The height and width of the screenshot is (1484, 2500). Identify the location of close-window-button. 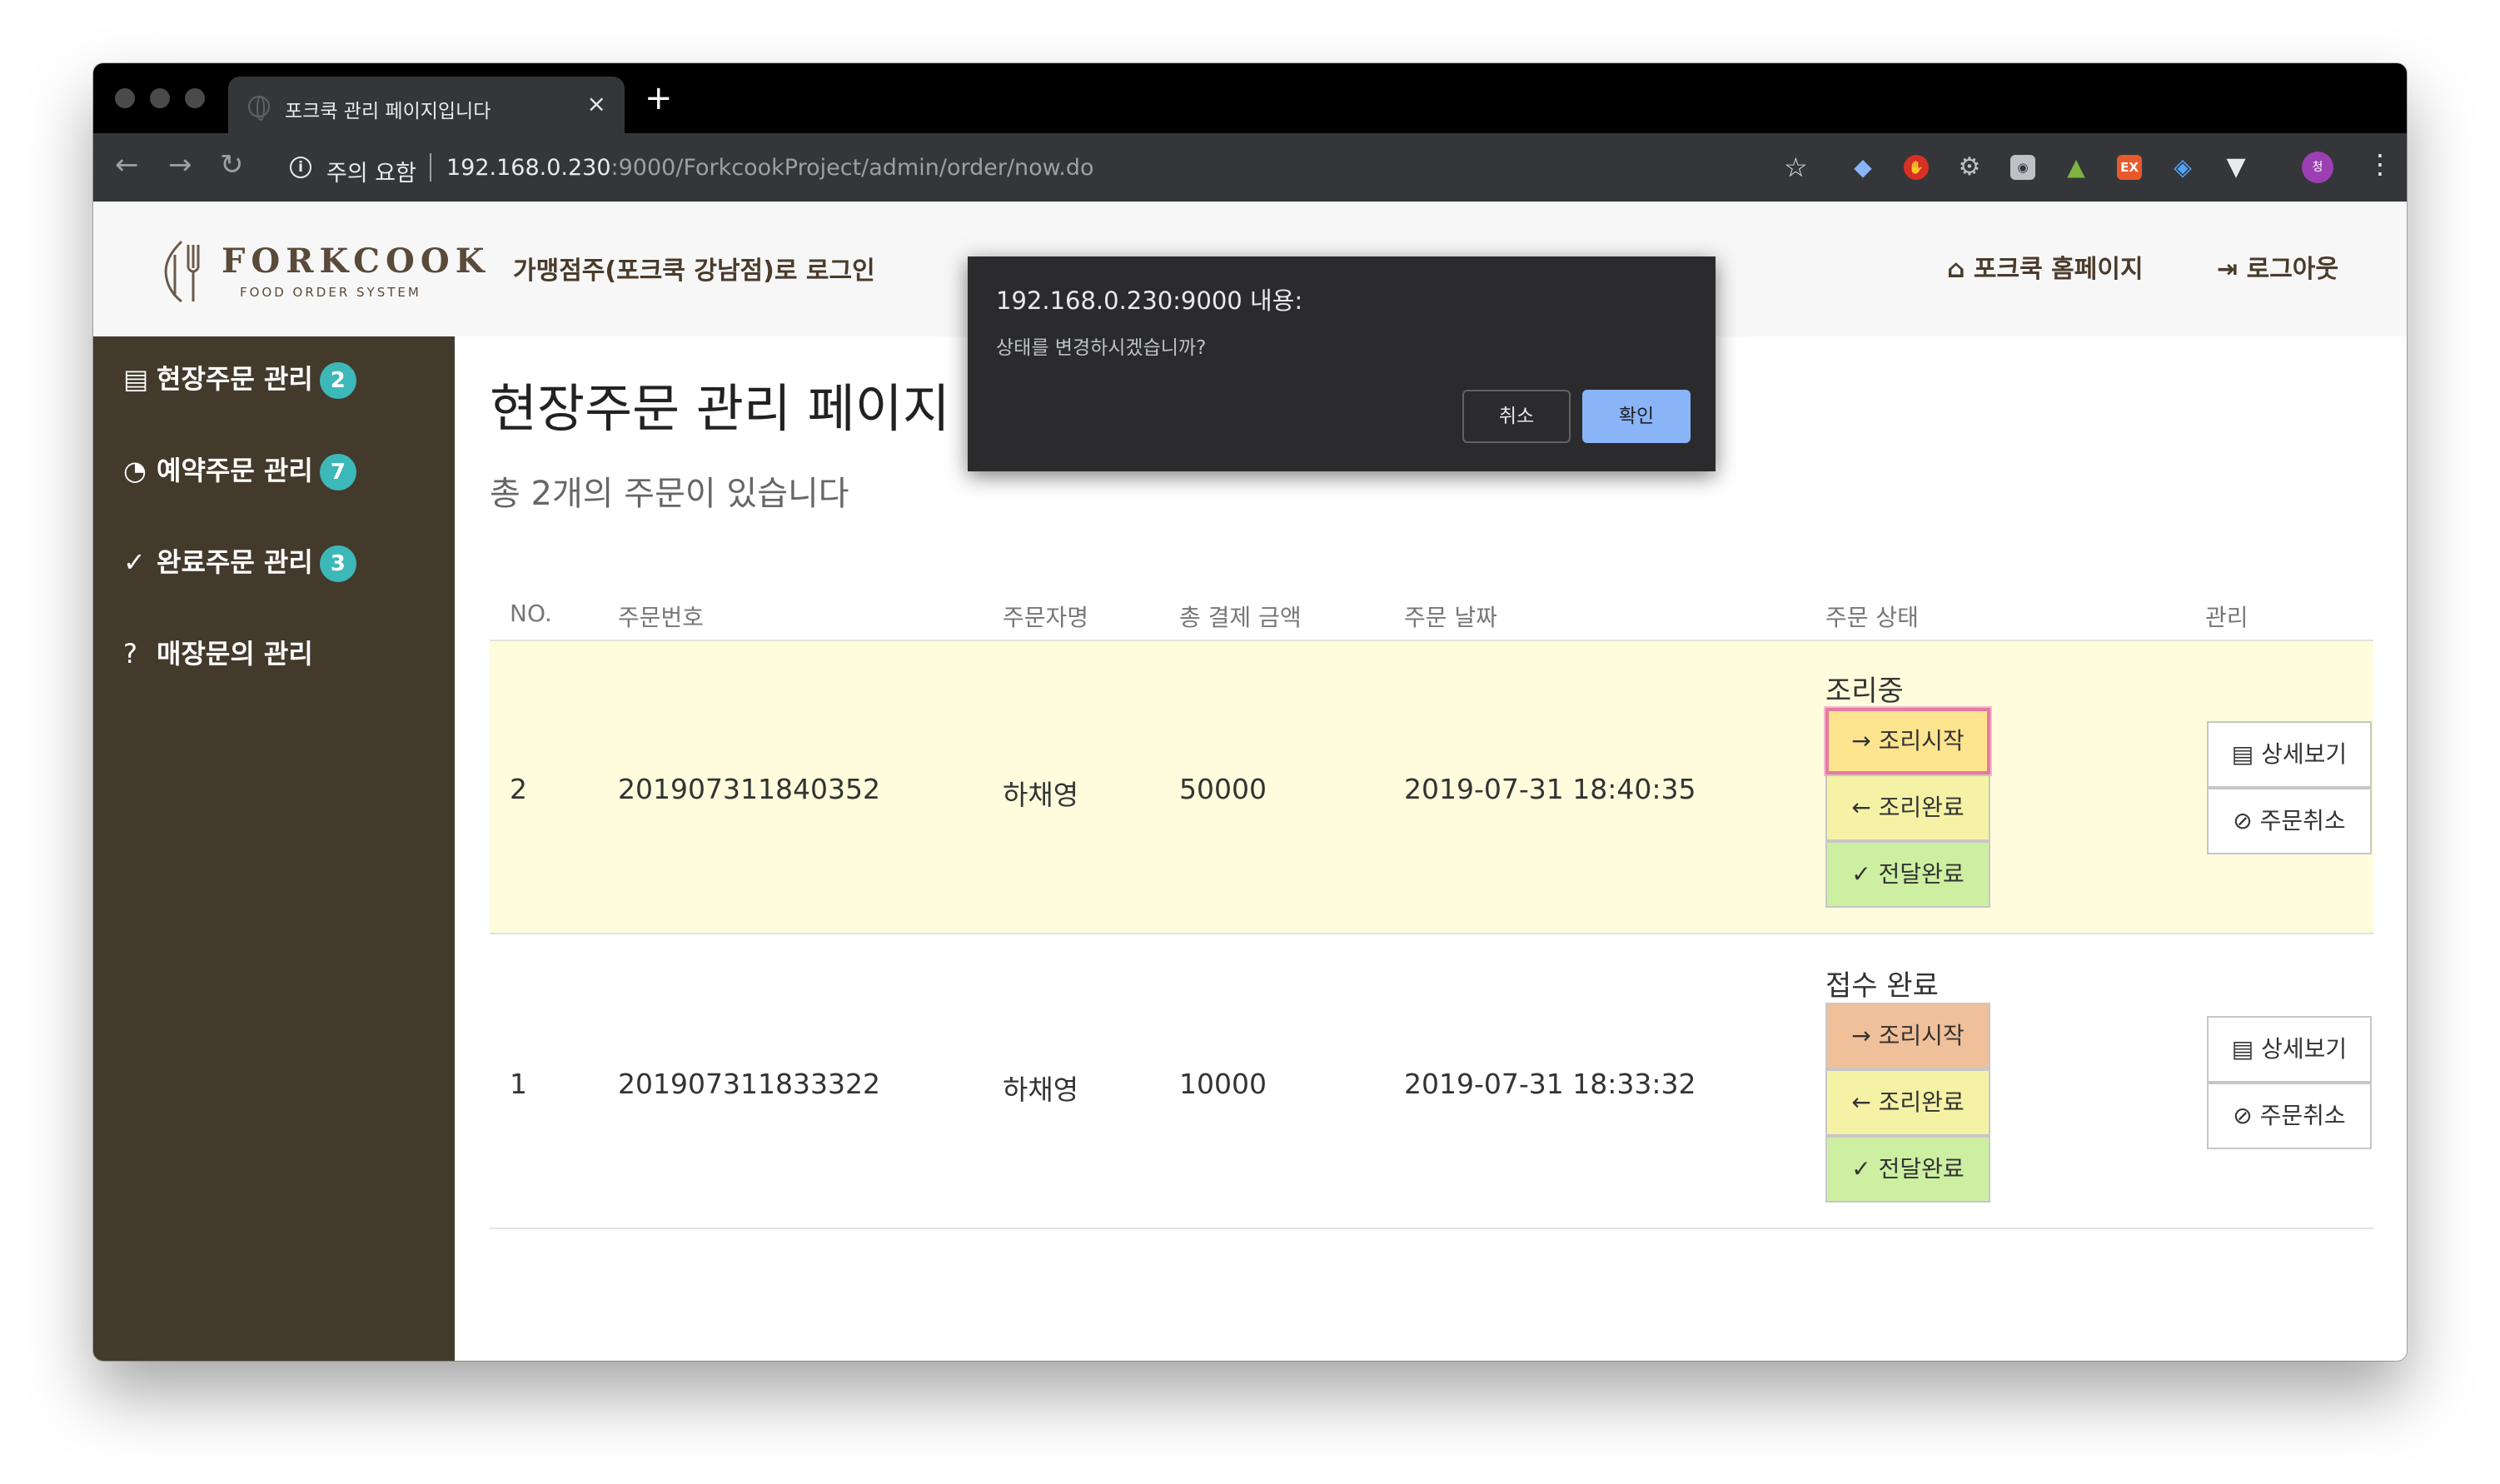
(125, 98).